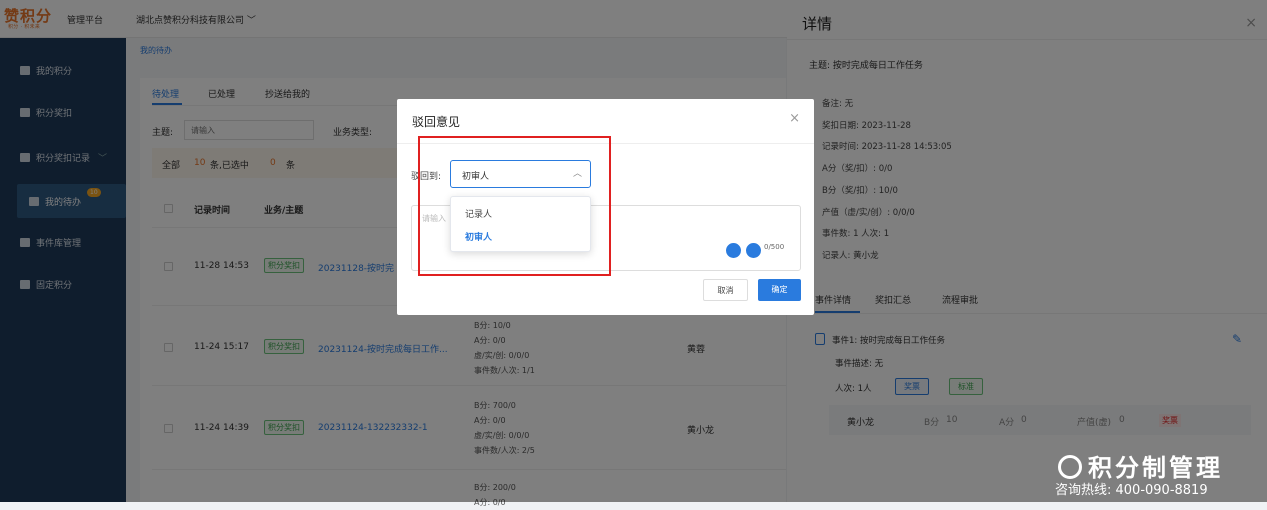  Describe the element at coordinates (794, 118) in the screenshot. I see `close-icon: ×` at that location.